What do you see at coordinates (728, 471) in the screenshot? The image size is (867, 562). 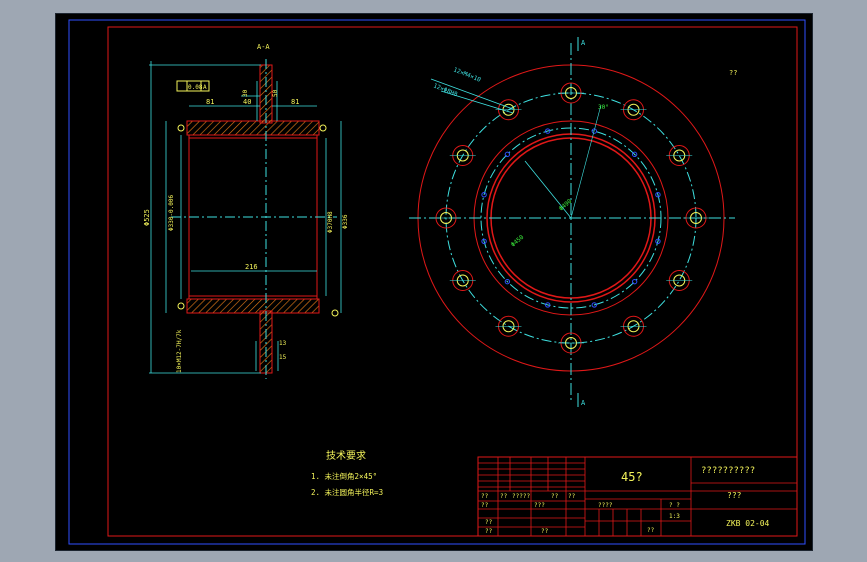 I see `part-name: ??????????` at bounding box center [728, 471].